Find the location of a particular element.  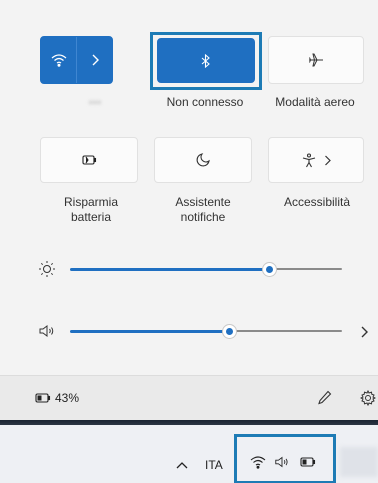

battery-saver-label: Risparmia batteria is located at coordinates (90, 209).